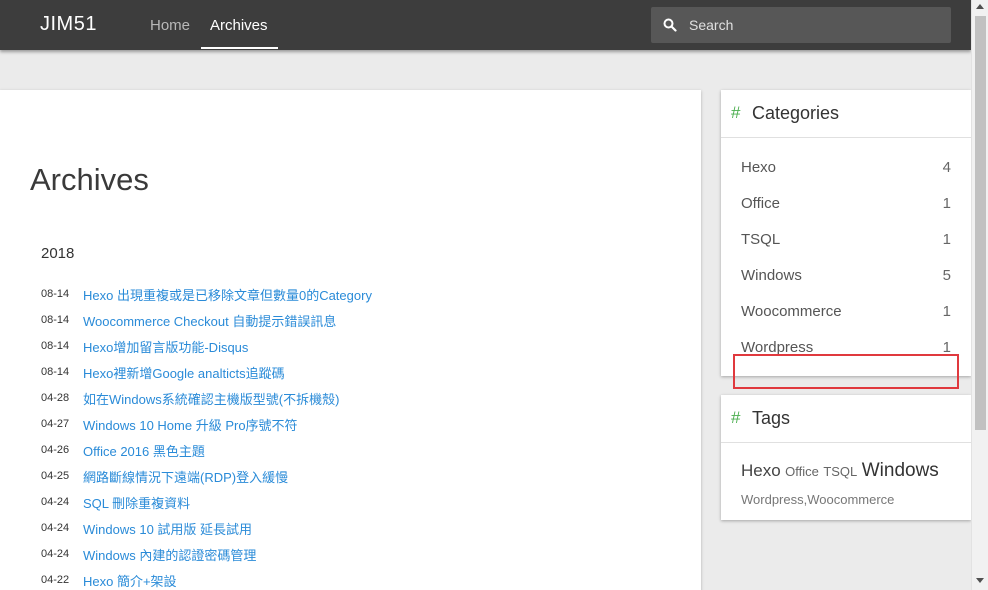  Describe the element at coordinates (846, 313) in the screenshot. I see `category-item-woocommerce: Woocommerce 1` at that location.